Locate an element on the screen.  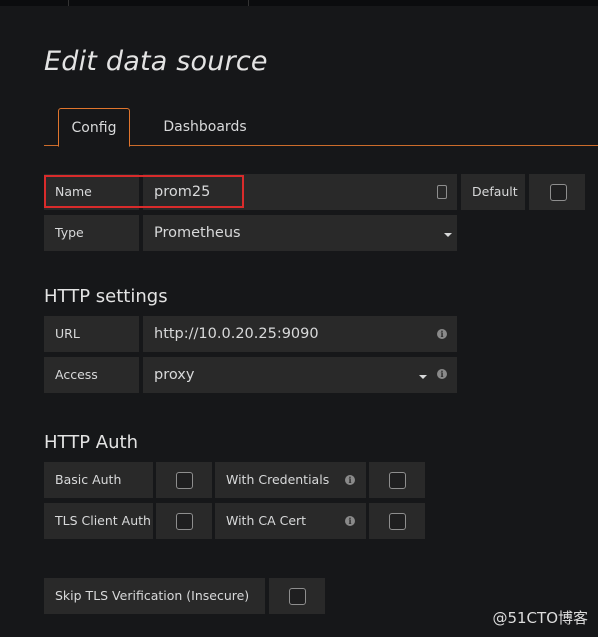
skip-tls-checkbox-cell is located at coordinates (297, 596).